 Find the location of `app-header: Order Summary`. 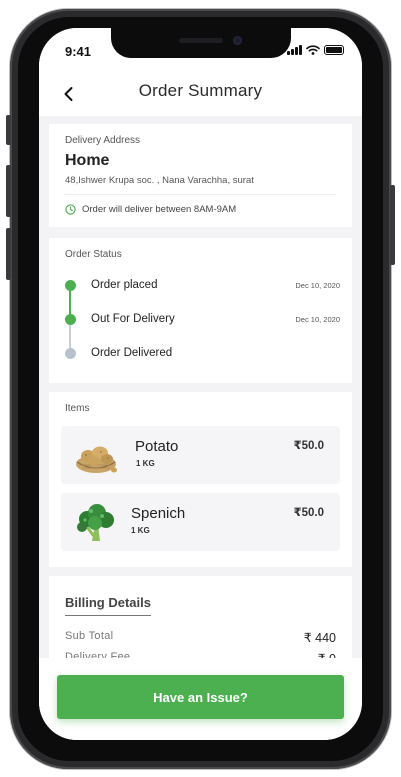

app-header: Order Summary is located at coordinates (200, 94).